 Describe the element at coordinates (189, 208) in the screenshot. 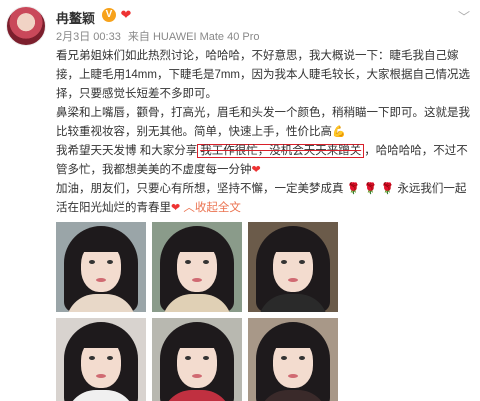

I see `chevron-up-icon: ︿` at that location.